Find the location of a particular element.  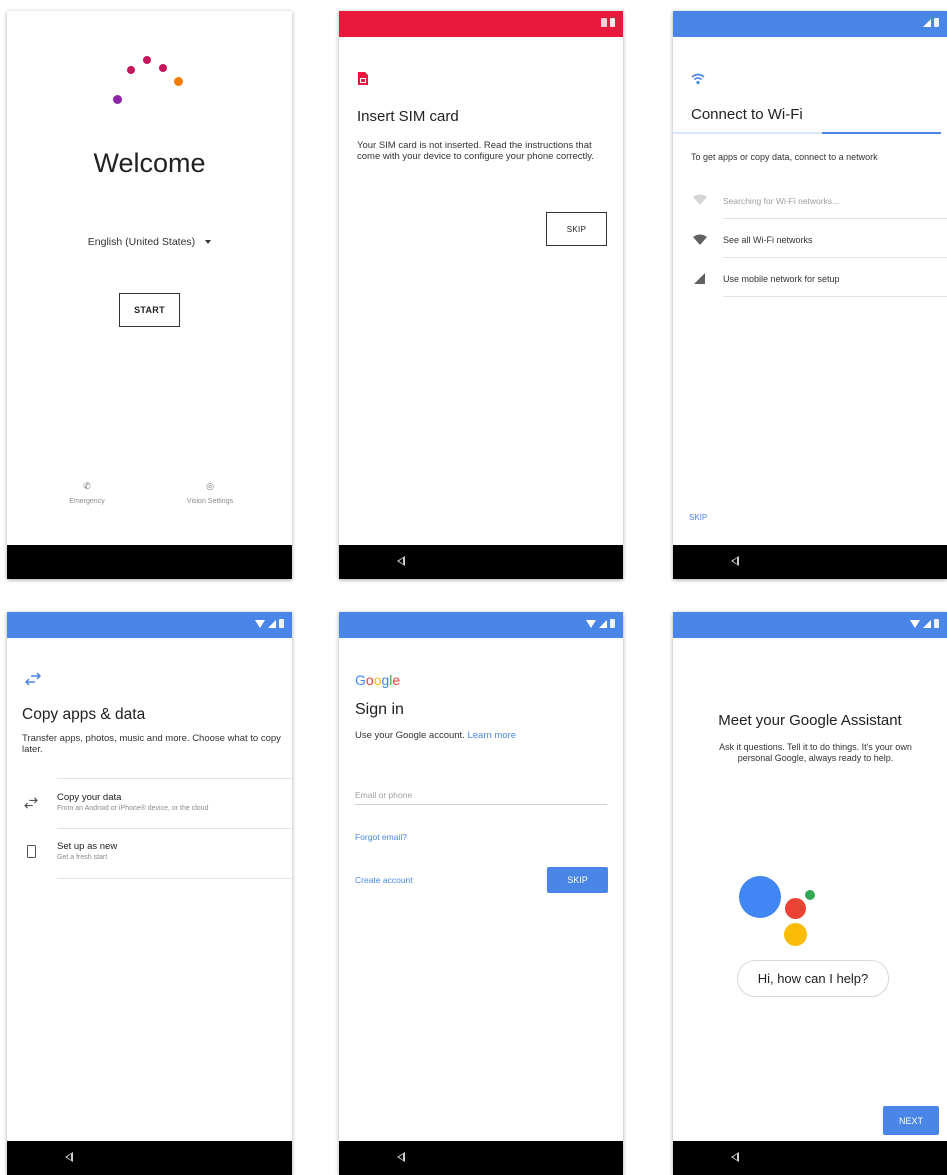

learn-more-link: Learn more is located at coordinates (491, 735).